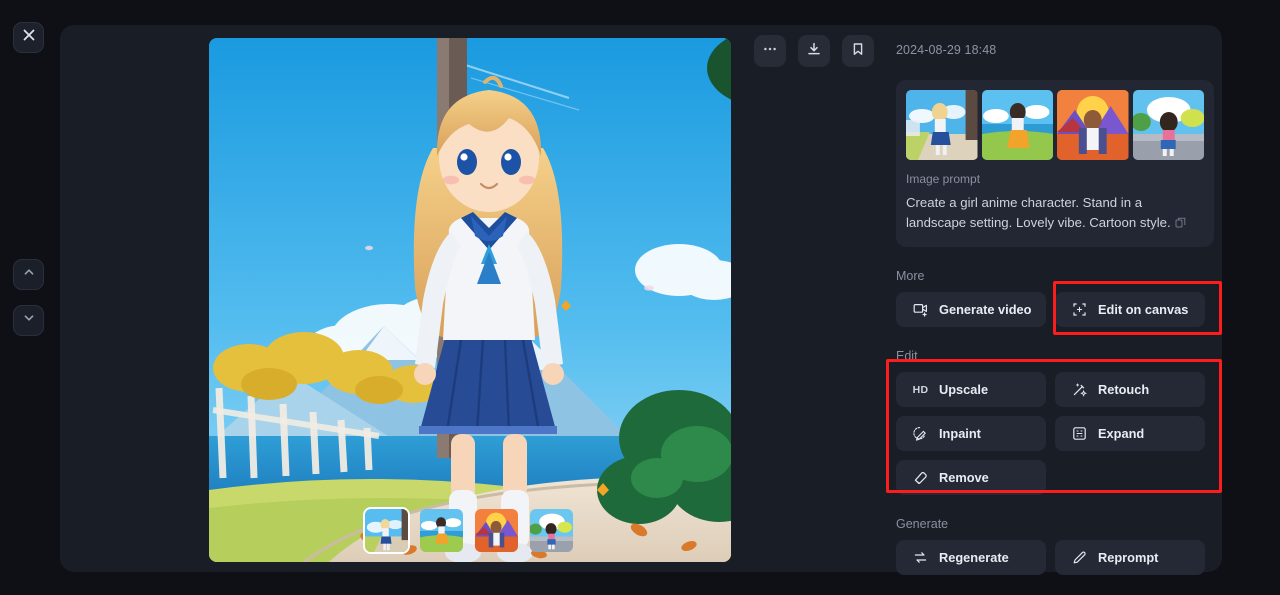  What do you see at coordinates (1079, 309) in the screenshot?
I see `canvas-crop-icon` at bounding box center [1079, 309].